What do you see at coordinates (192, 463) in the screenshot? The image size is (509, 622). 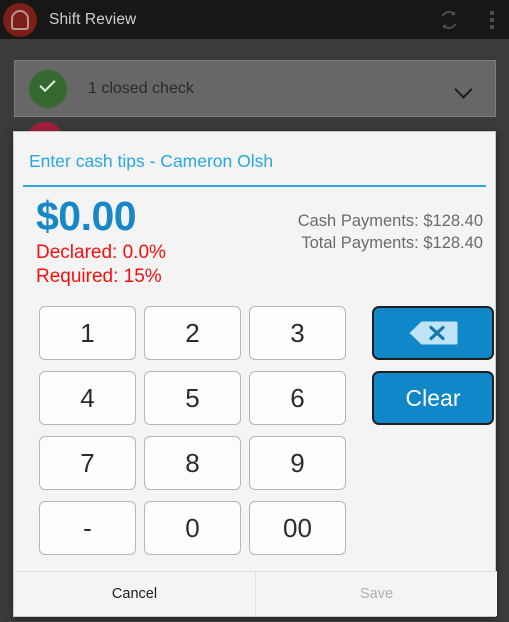 I see `keypad-key-8: 8` at bounding box center [192, 463].